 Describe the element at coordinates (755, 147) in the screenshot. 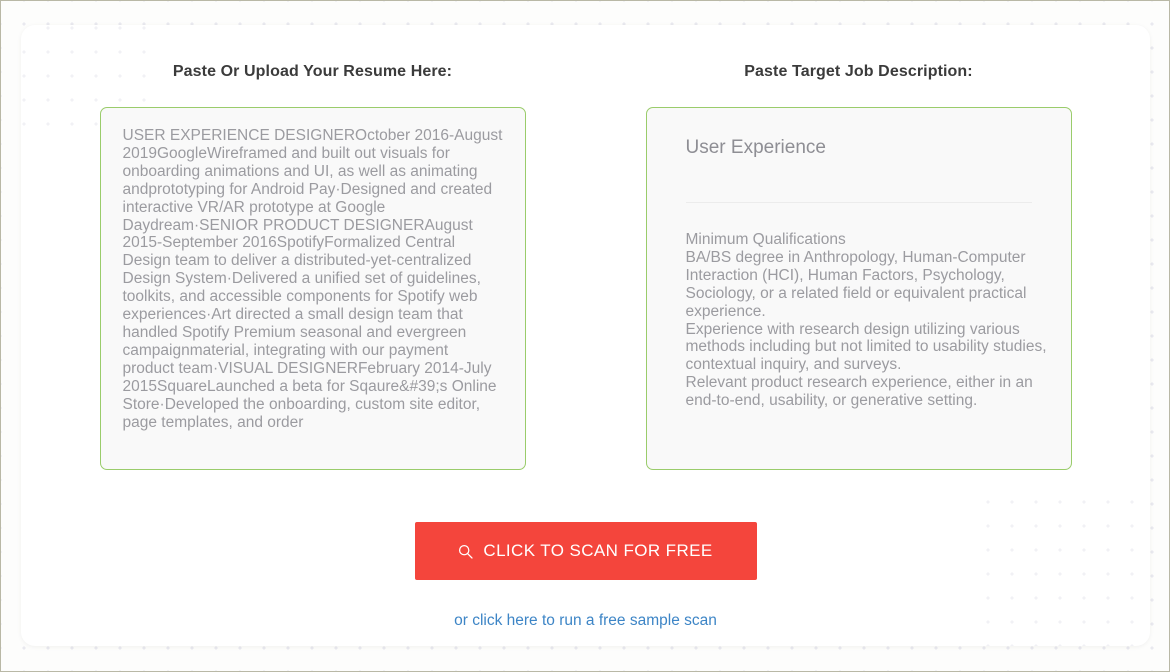

I see `job-description-title: User Experience` at that location.